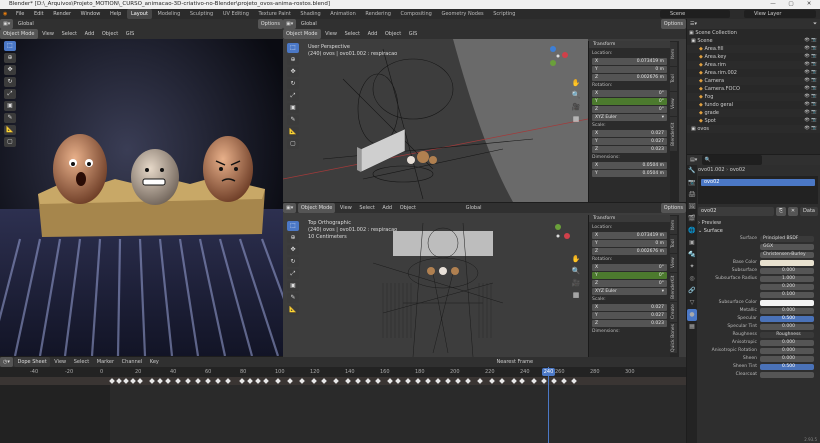 This screenshot has width=820, height=443. I want to click on scale-z-field: Z 0.023, so click(629, 149).